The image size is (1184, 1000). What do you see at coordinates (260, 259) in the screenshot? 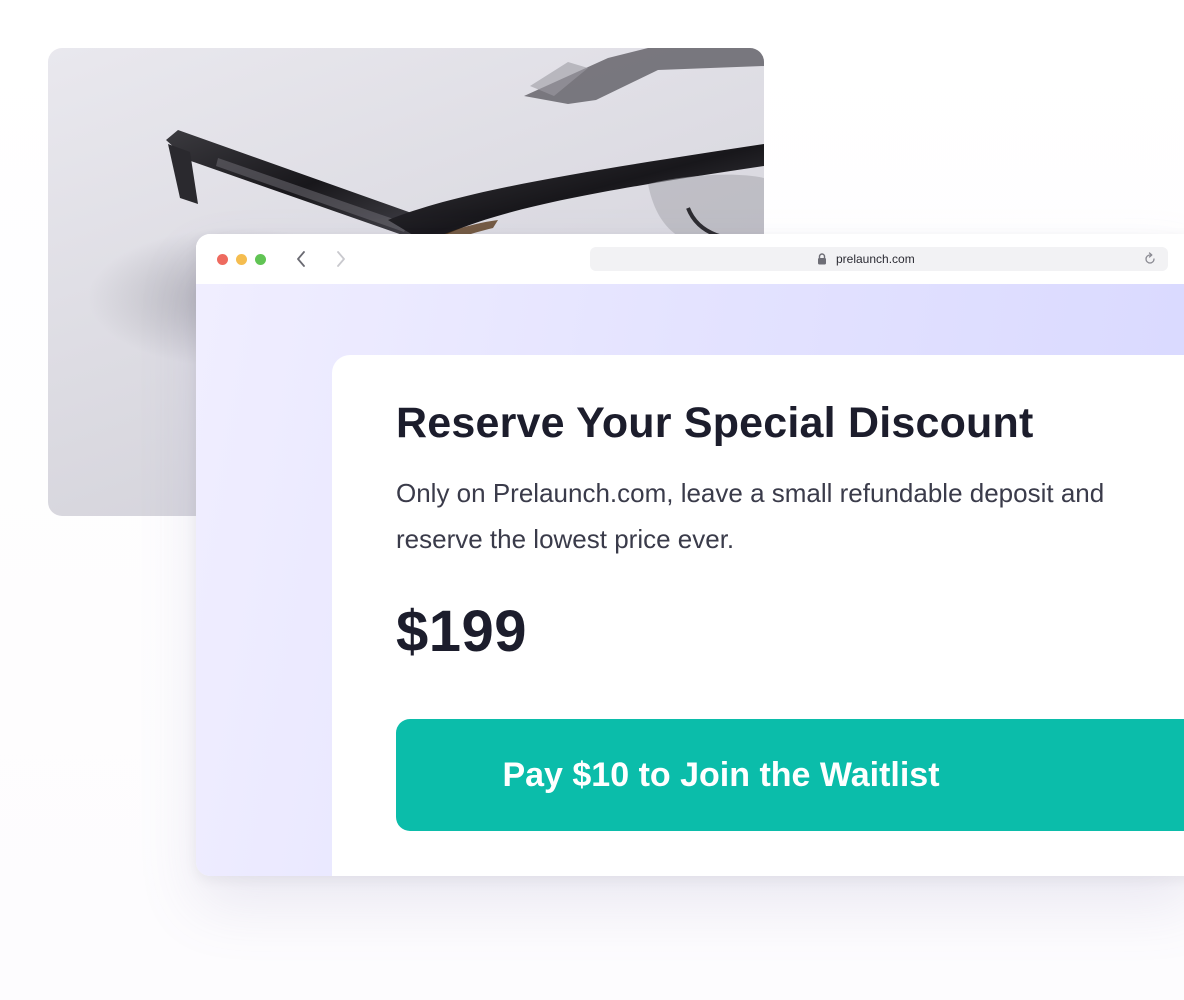
I see `maximize-dot` at bounding box center [260, 259].